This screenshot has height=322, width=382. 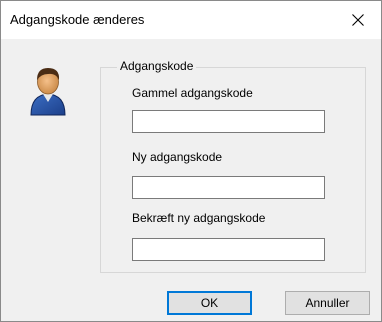 I want to click on group-legend: Adgangskode, so click(x=157, y=66).